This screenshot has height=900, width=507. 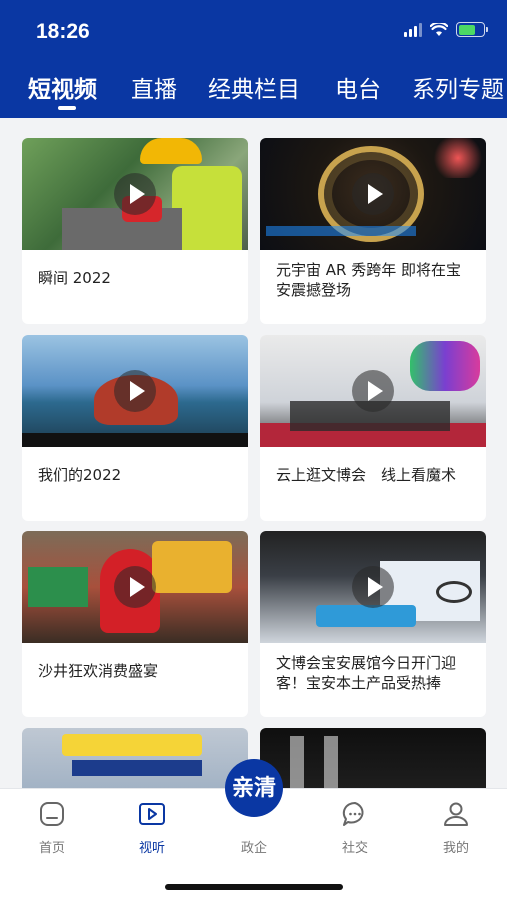 What do you see at coordinates (67, 108) in the screenshot?
I see `active-tab-indicator` at bounding box center [67, 108].